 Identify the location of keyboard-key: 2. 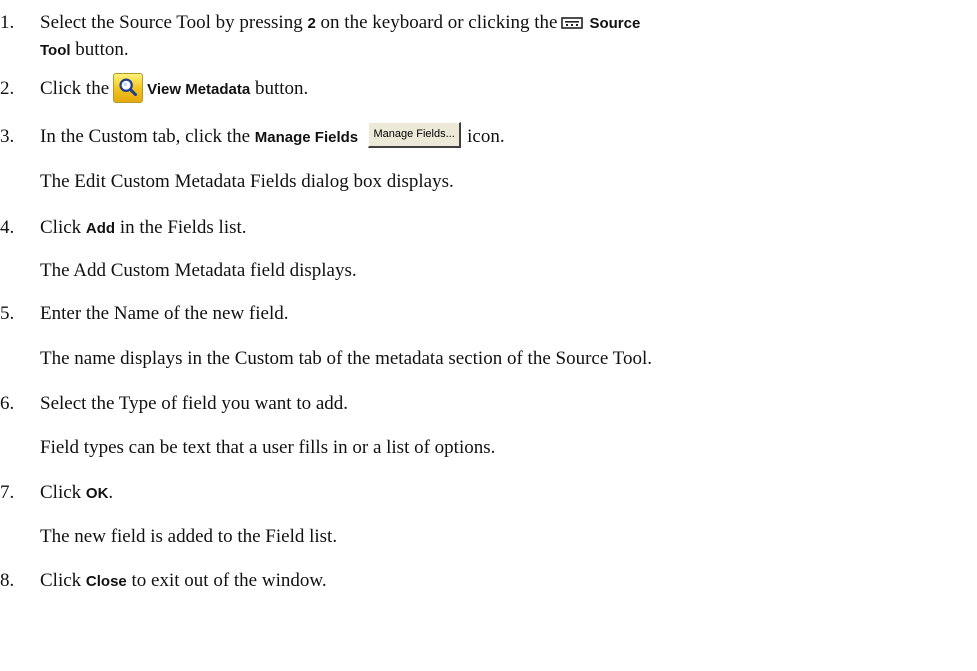
(311, 23).